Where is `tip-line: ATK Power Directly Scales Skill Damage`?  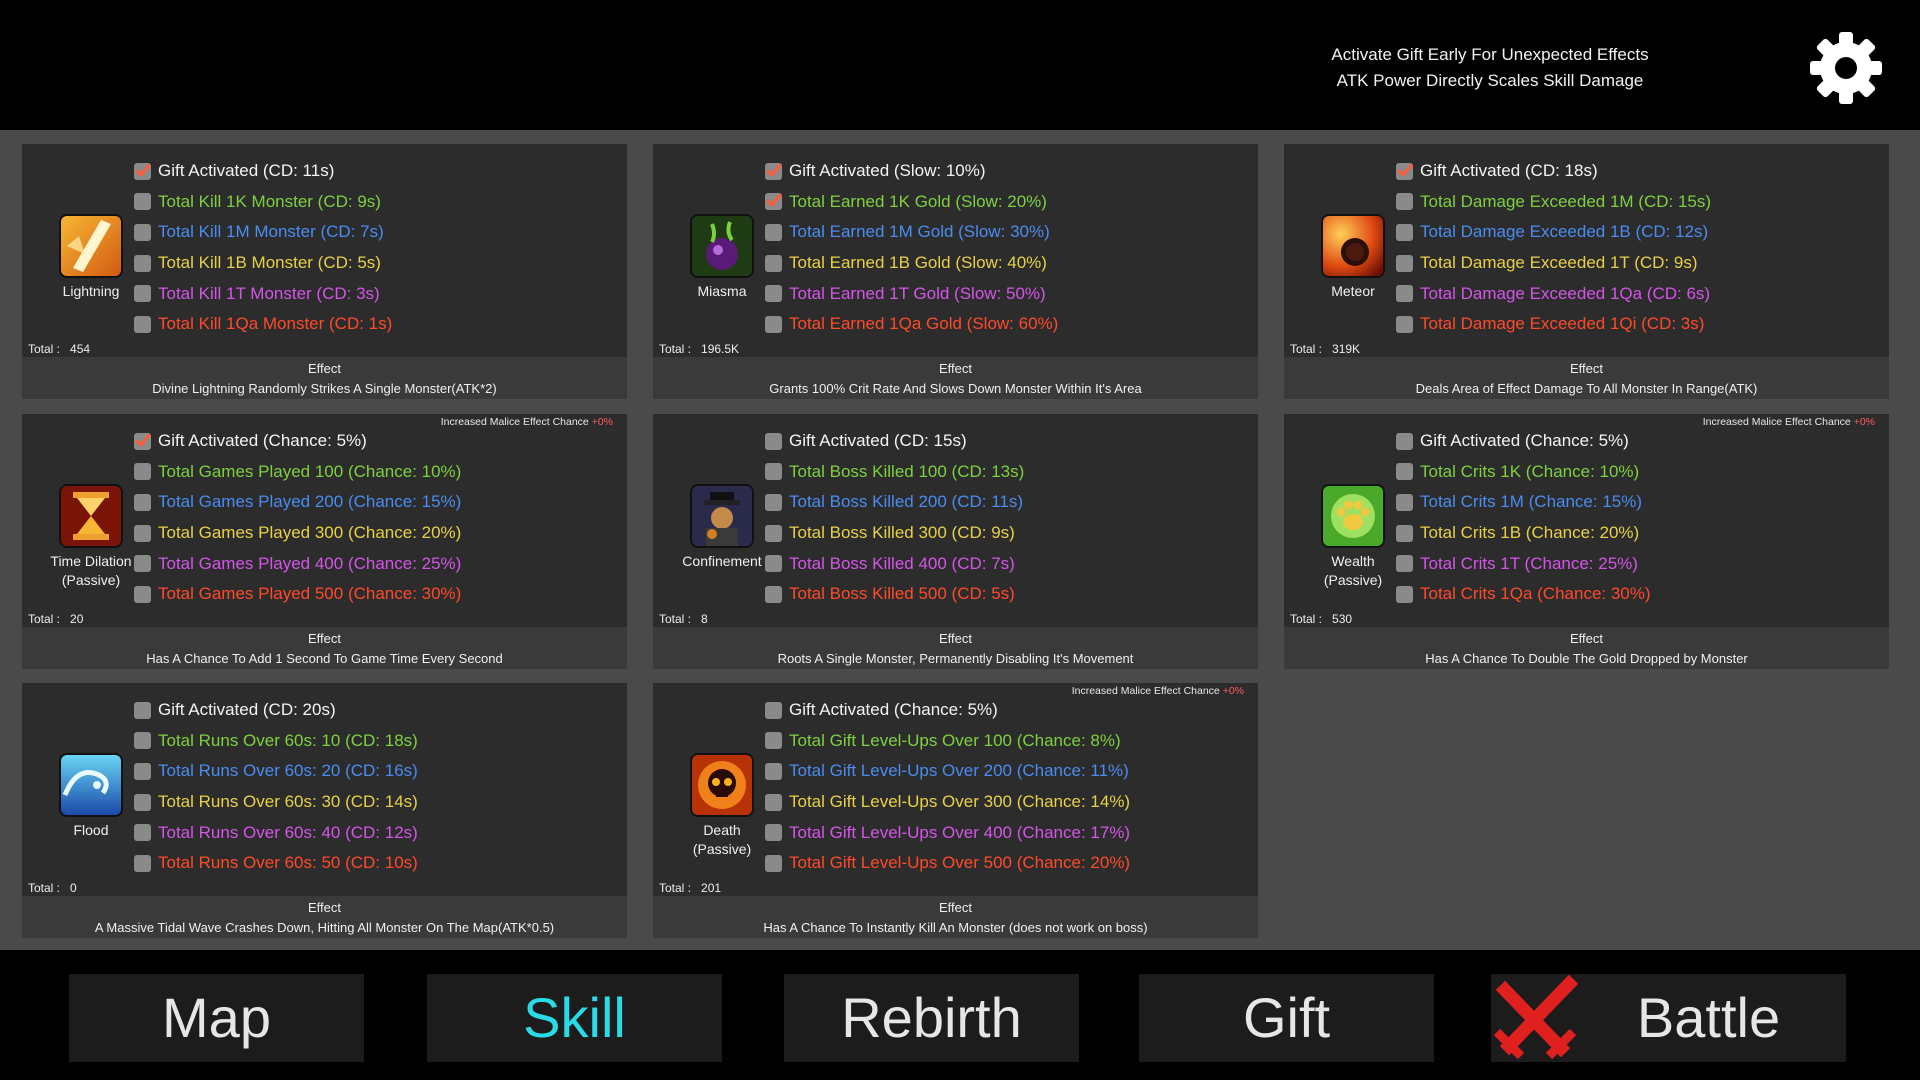 tip-line: ATK Power Directly Scales Skill Damage is located at coordinates (1490, 80).